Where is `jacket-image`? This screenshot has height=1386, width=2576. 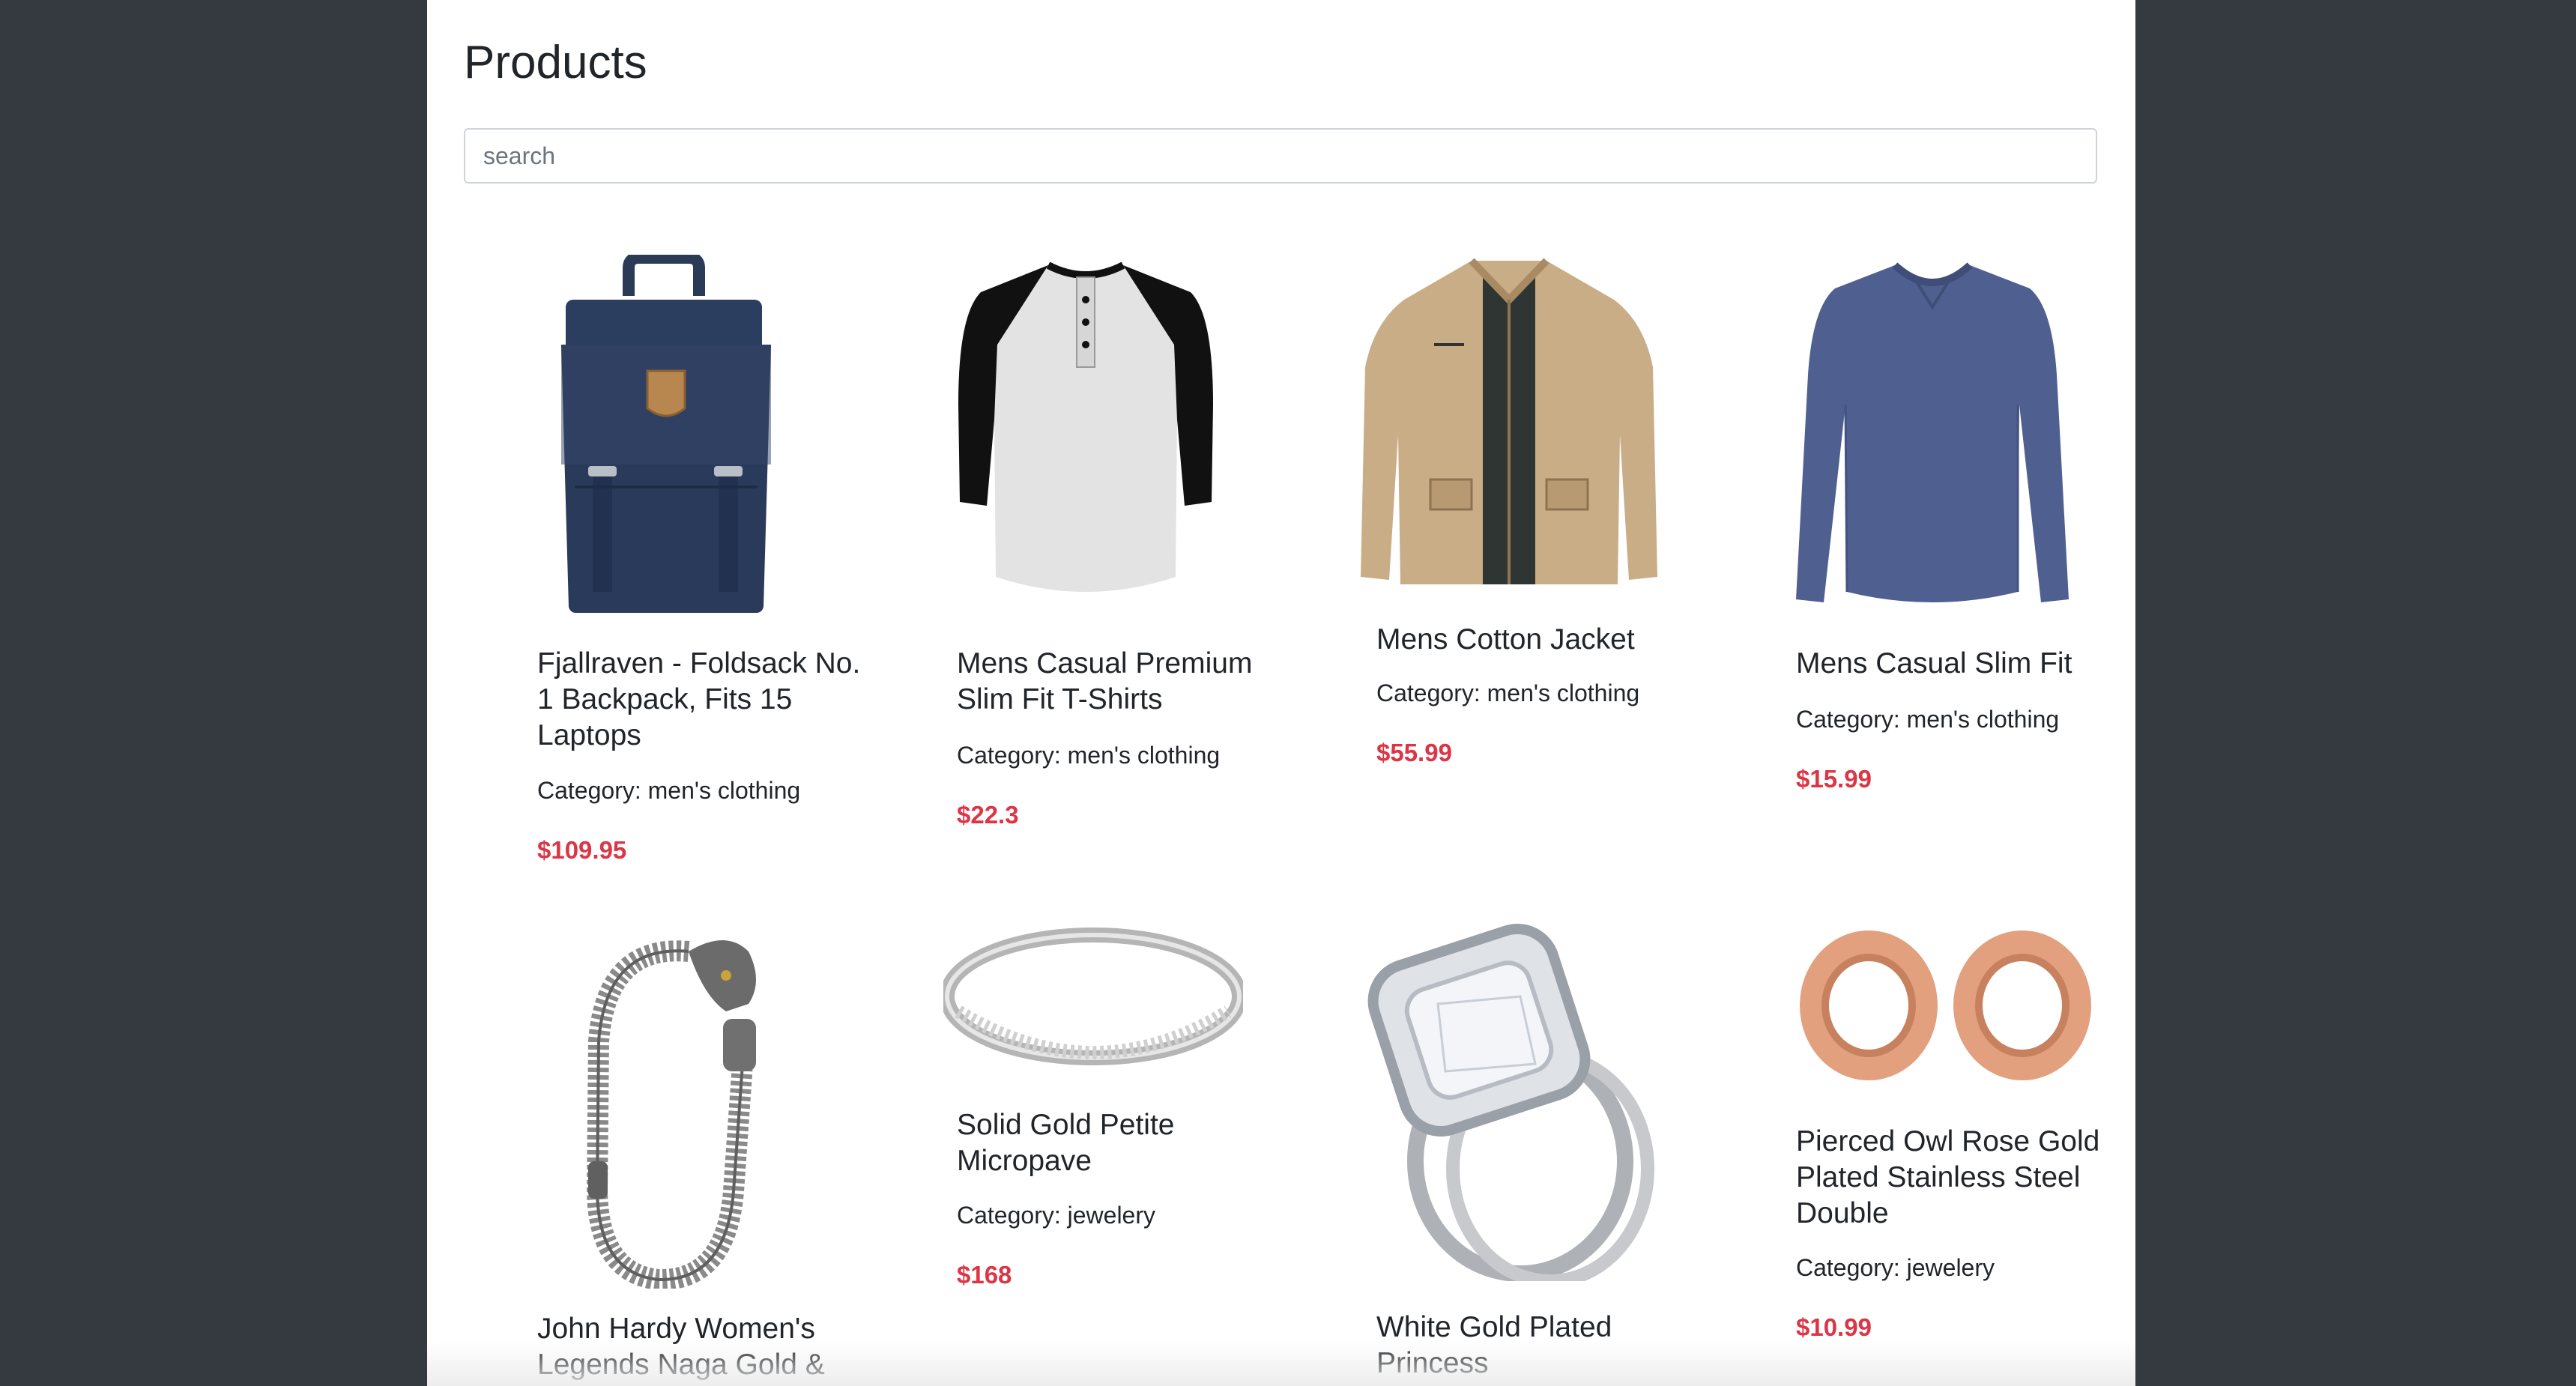
jacket-image is located at coordinates (1509, 421).